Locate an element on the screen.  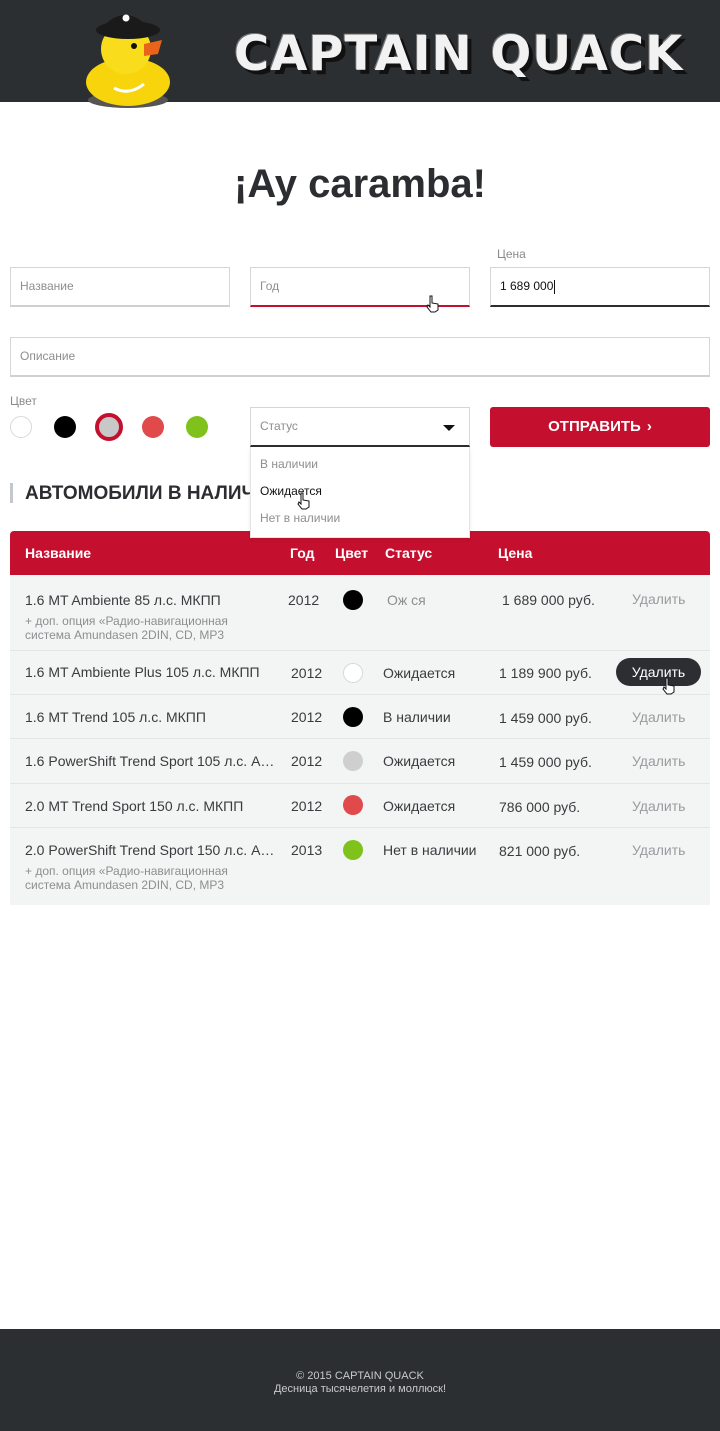
car-year: 2013 is located at coordinates (307, 850).